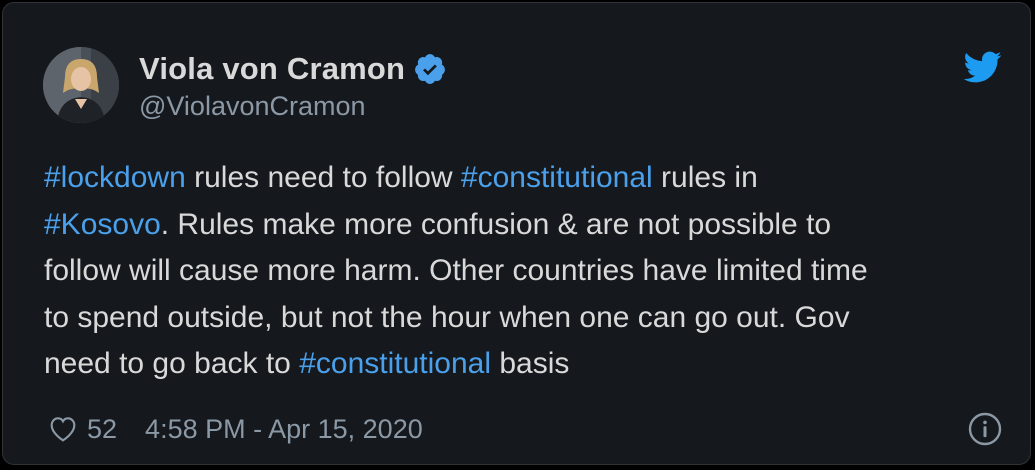 This screenshot has width=1035, height=470. I want to click on author-row: Viola von Cramon, so click(293, 69).